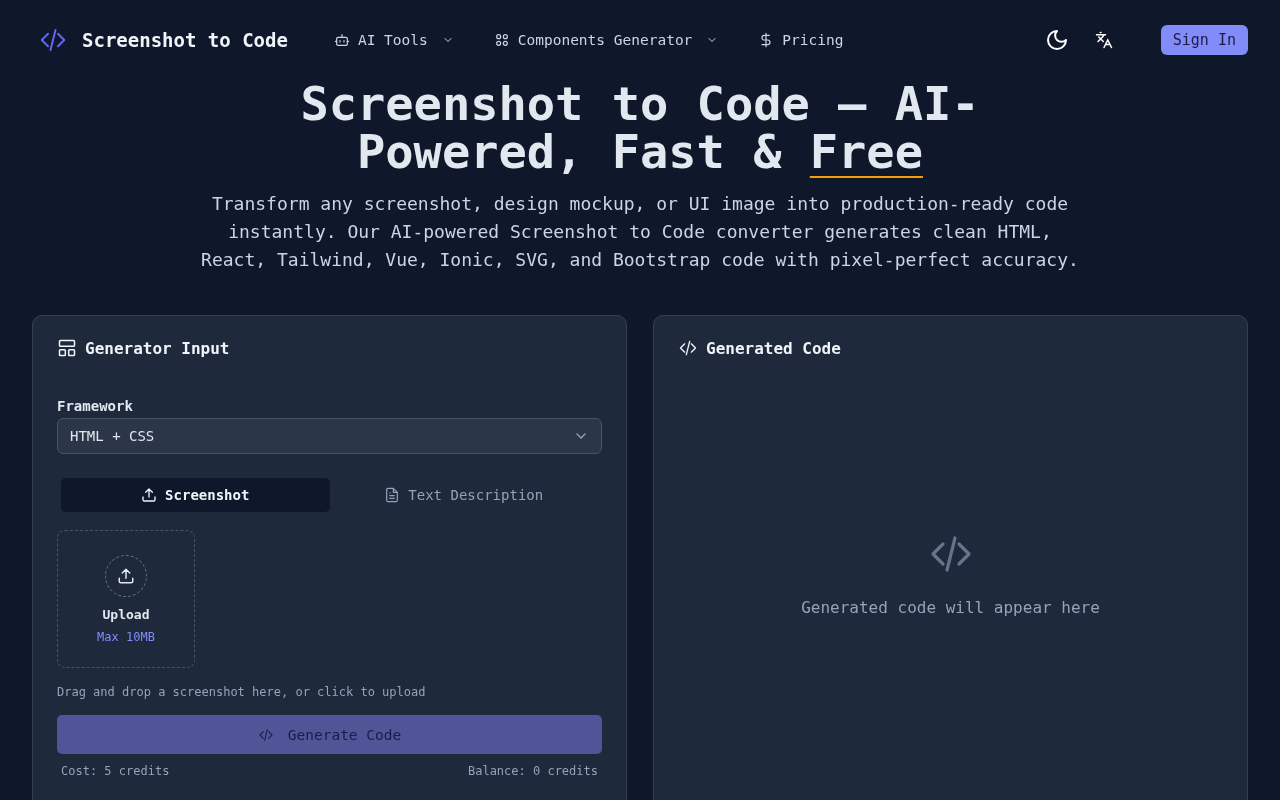  What do you see at coordinates (329, 436) in the screenshot?
I see `framework-select: HTML + CSS` at bounding box center [329, 436].